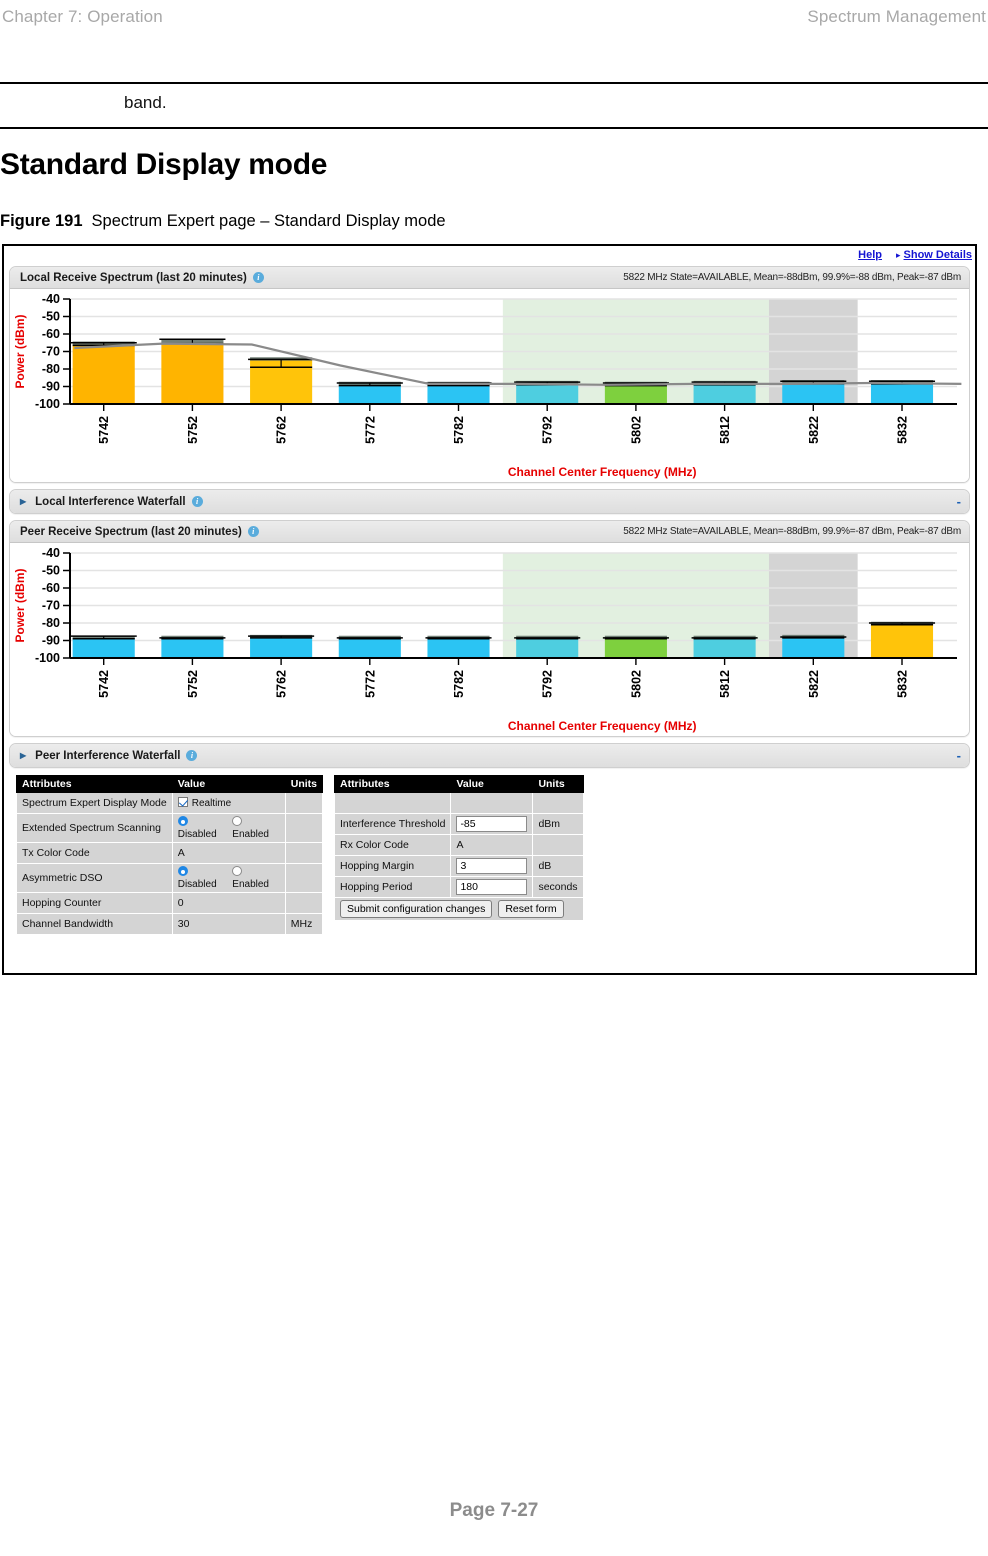 Image resolution: width=988 pixels, height=1556 pixels. Describe the element at coordinates (169, 878) in the screenshot. I see `table-row: Asymmetric DSO Disabled Enabled` at that location.